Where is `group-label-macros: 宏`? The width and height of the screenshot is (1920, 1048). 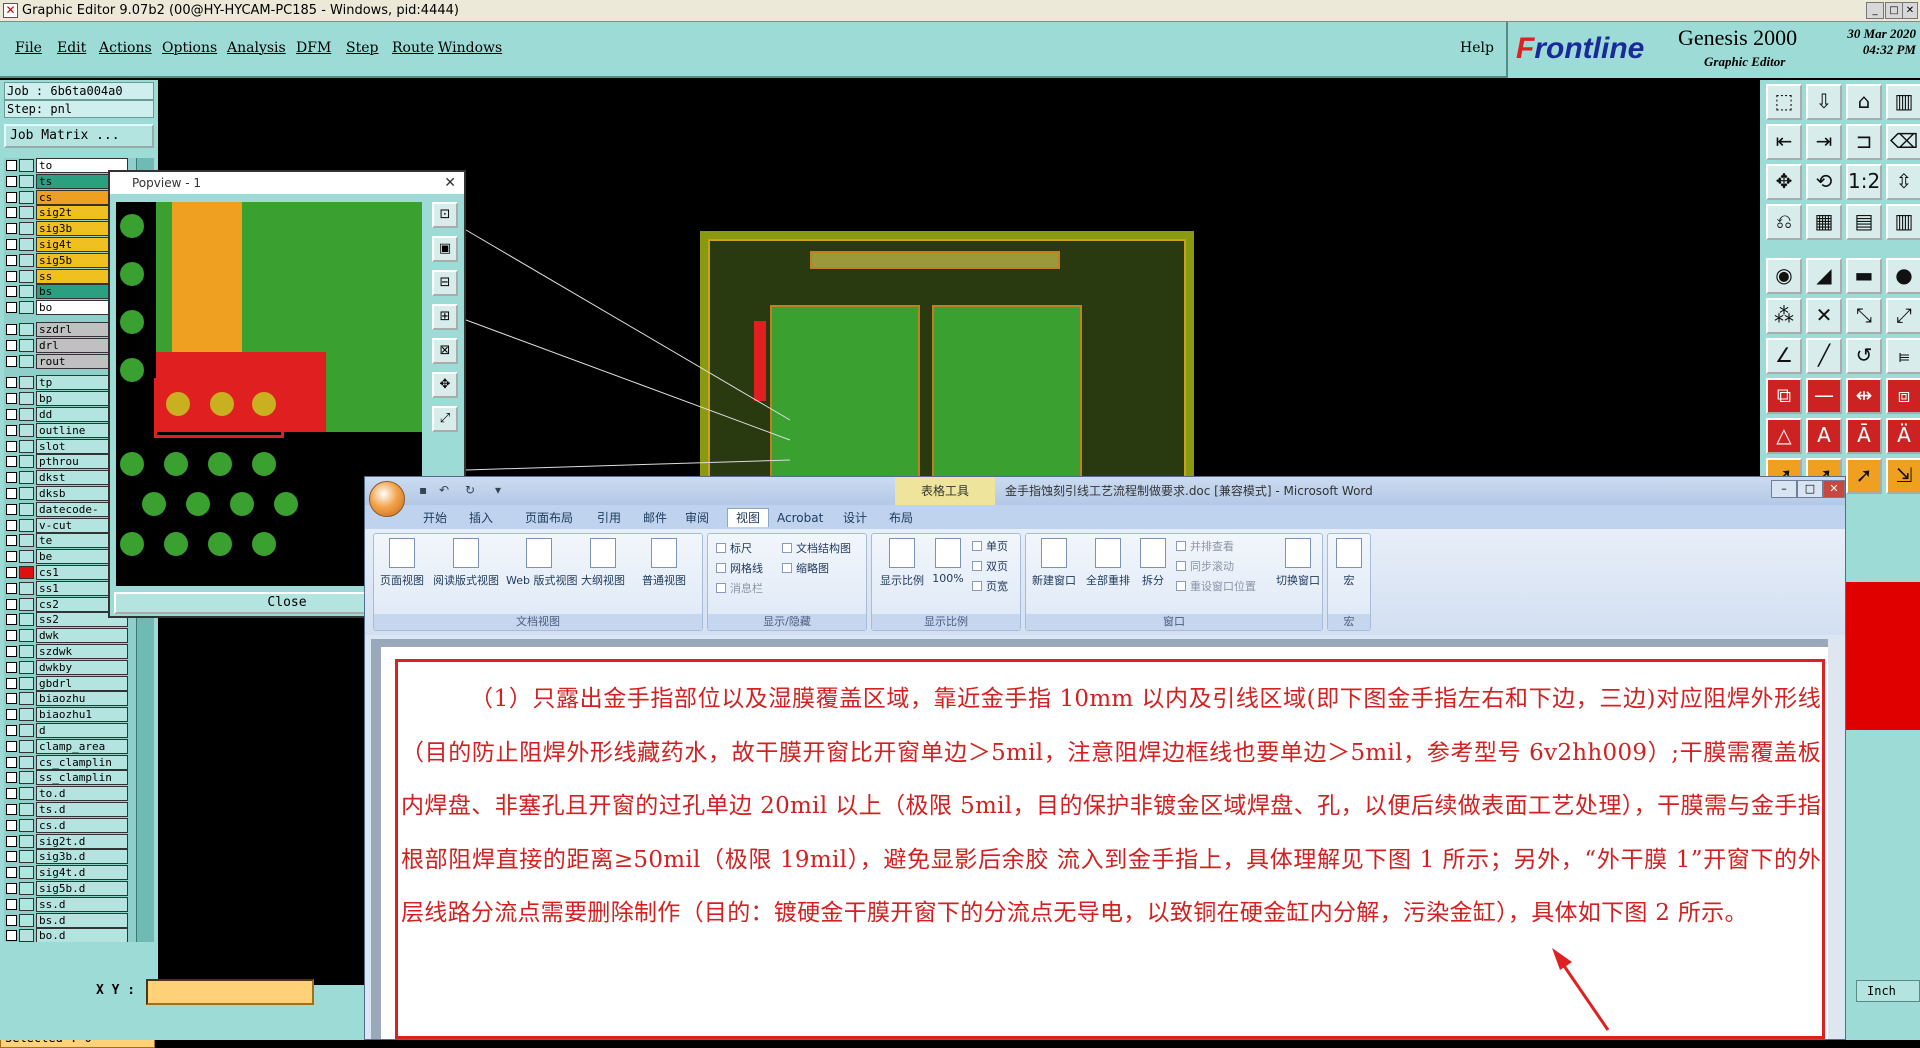
group-label-macros: 宏 is located at coordinates (1349, 622).